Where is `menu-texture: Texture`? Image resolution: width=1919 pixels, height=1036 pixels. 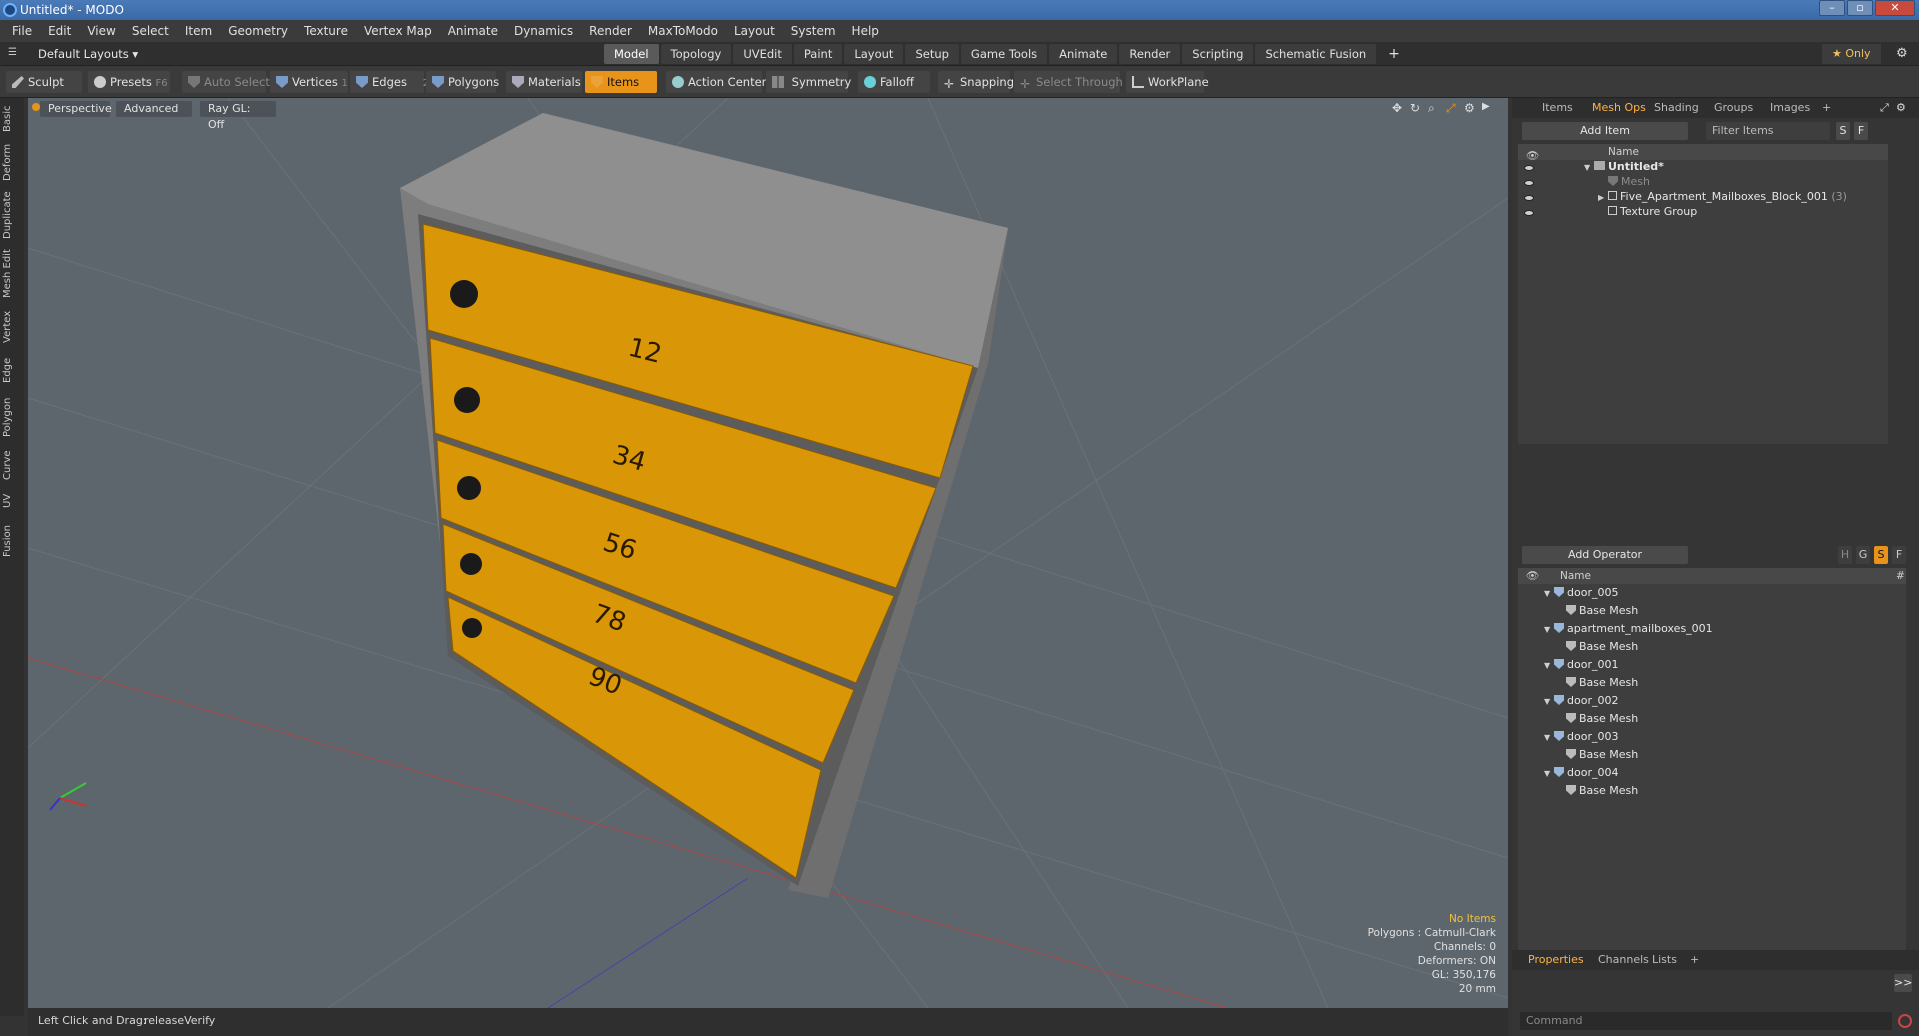
menu-texture: Texture is located at coordinates (328, 31).